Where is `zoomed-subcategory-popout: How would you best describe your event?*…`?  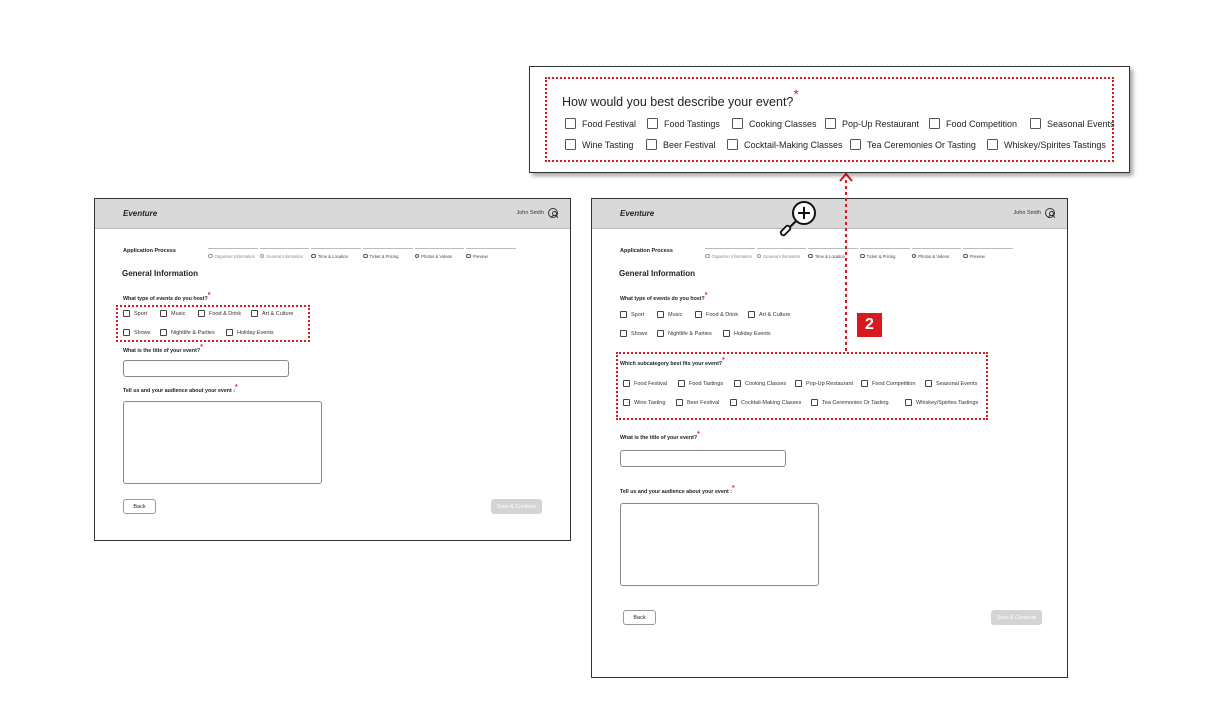
zoomed-subcategory-popout: How would you best describe your event?*… is located at coordinates (829, 119).